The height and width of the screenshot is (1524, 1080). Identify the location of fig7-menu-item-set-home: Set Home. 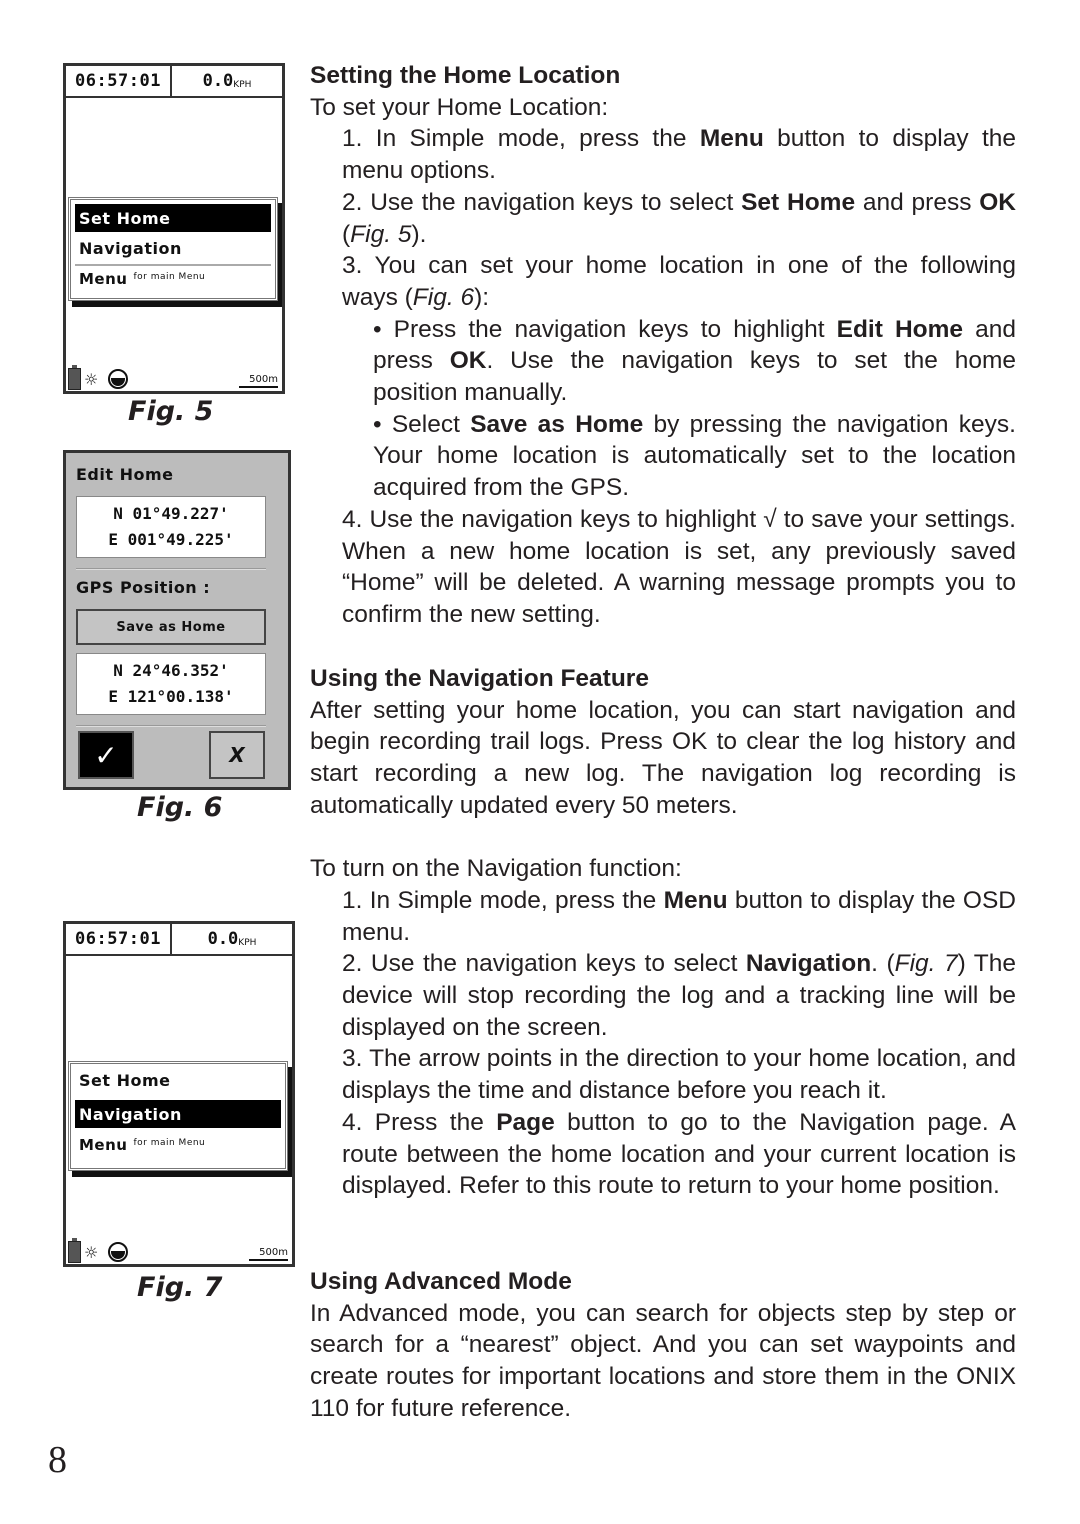
(178, 1080).